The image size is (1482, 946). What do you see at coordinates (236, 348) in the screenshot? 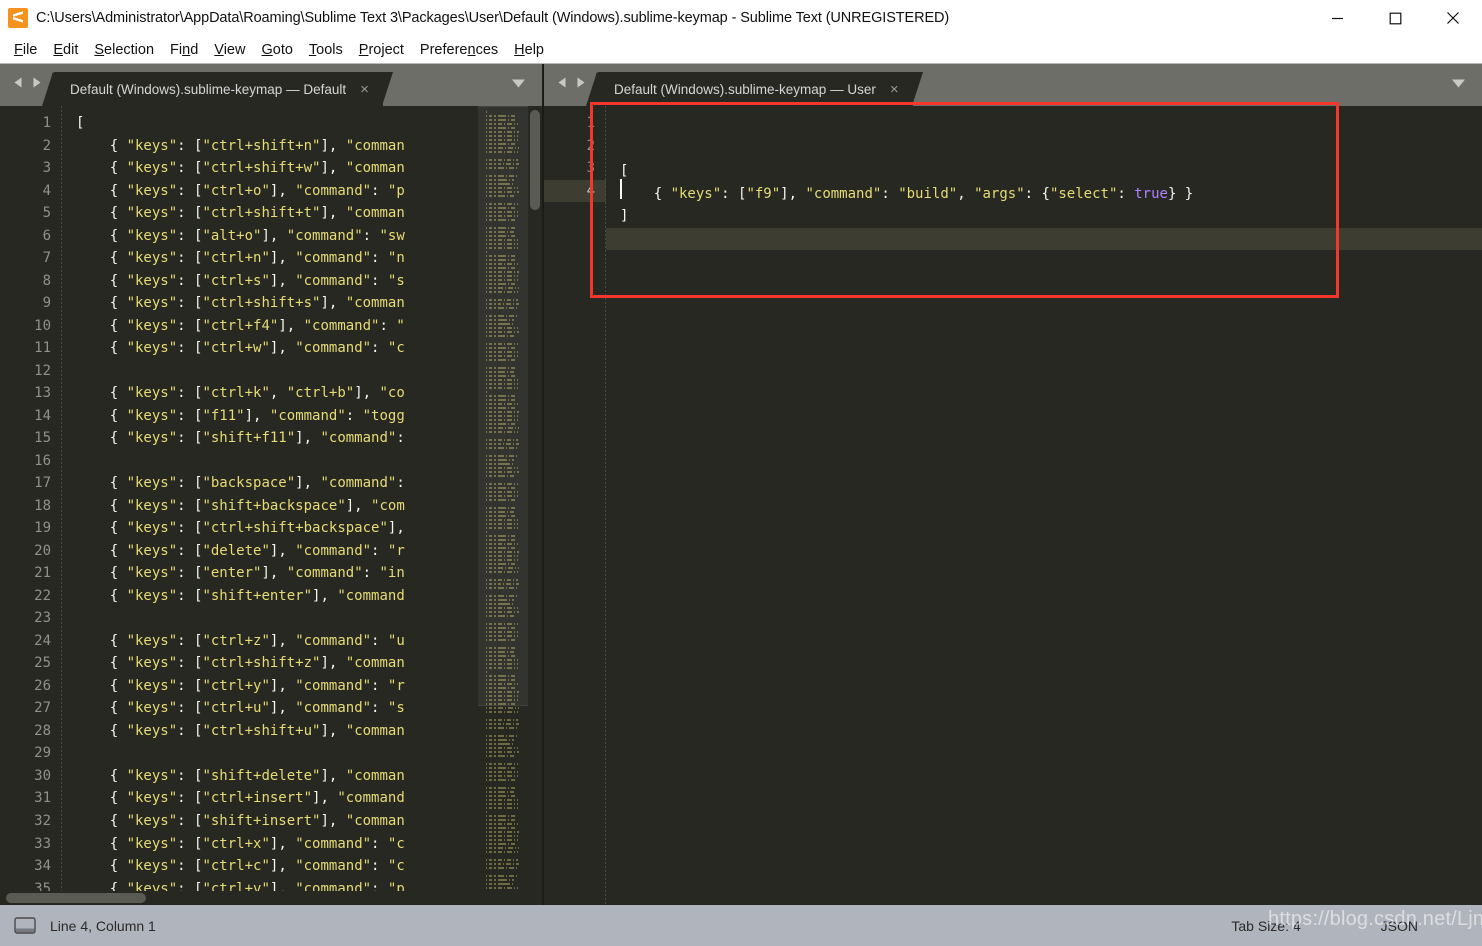
I see `code-token: "ctrl+w"` at bounding box center [236, 348].